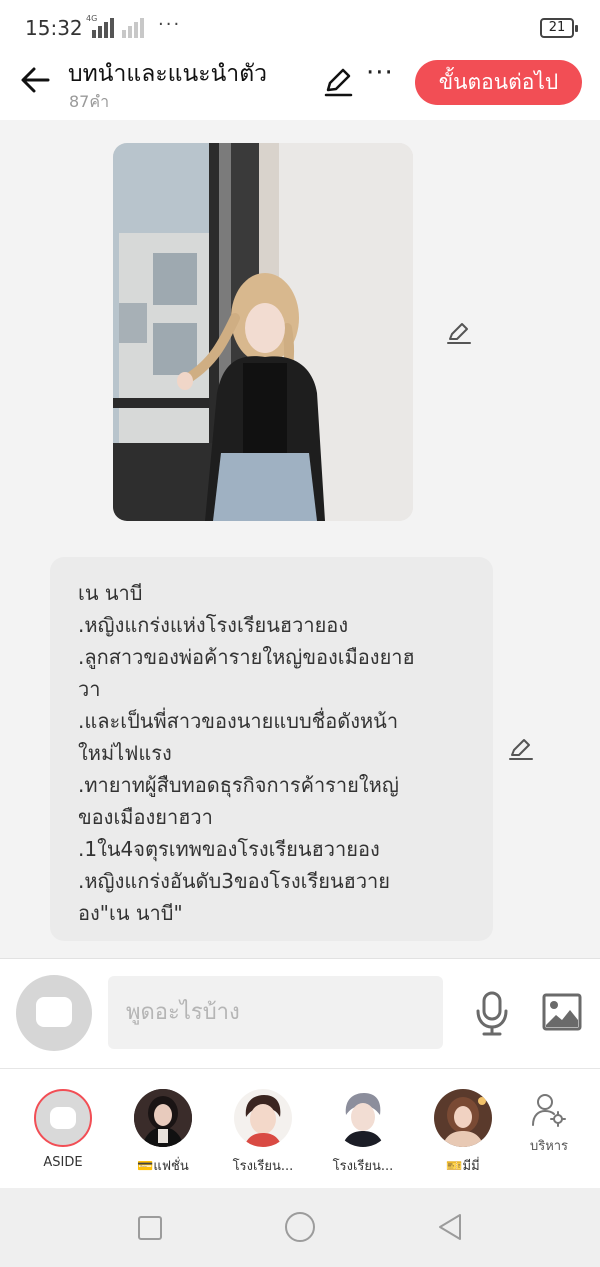  Describe the element at coordinates (130, 913) in the screenshot. I see `story-line: อง"เน นาบี"` at that location.